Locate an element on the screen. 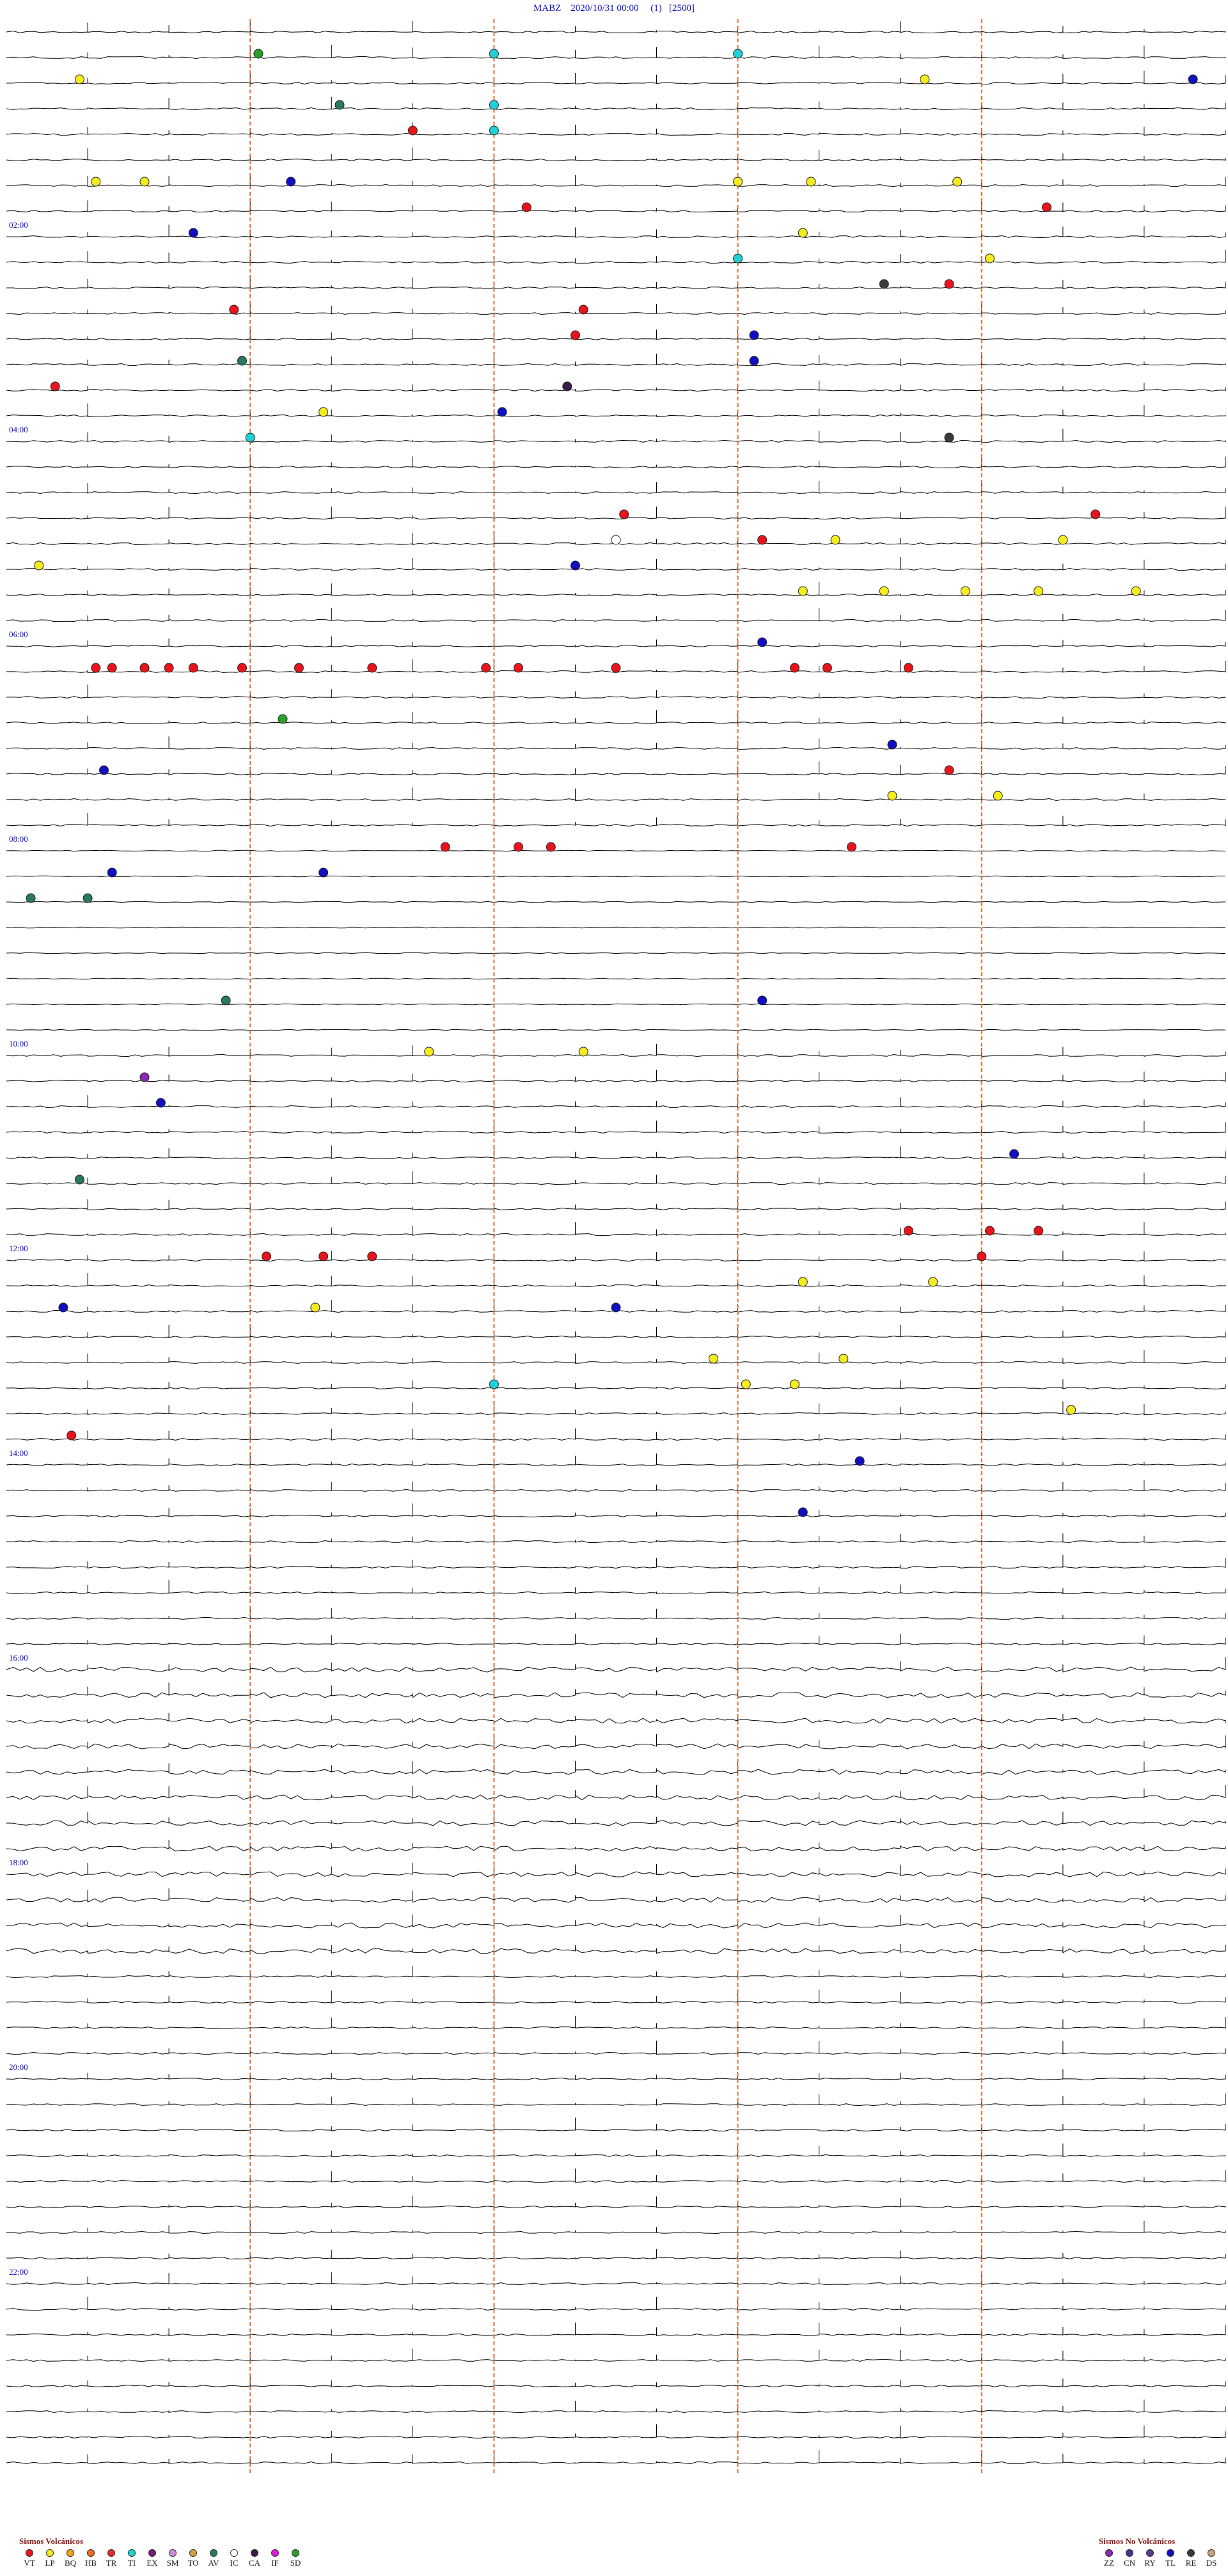 This screenshot has width=1228, height=2576. legend-label: VT is located at coordinates (29, 2563).